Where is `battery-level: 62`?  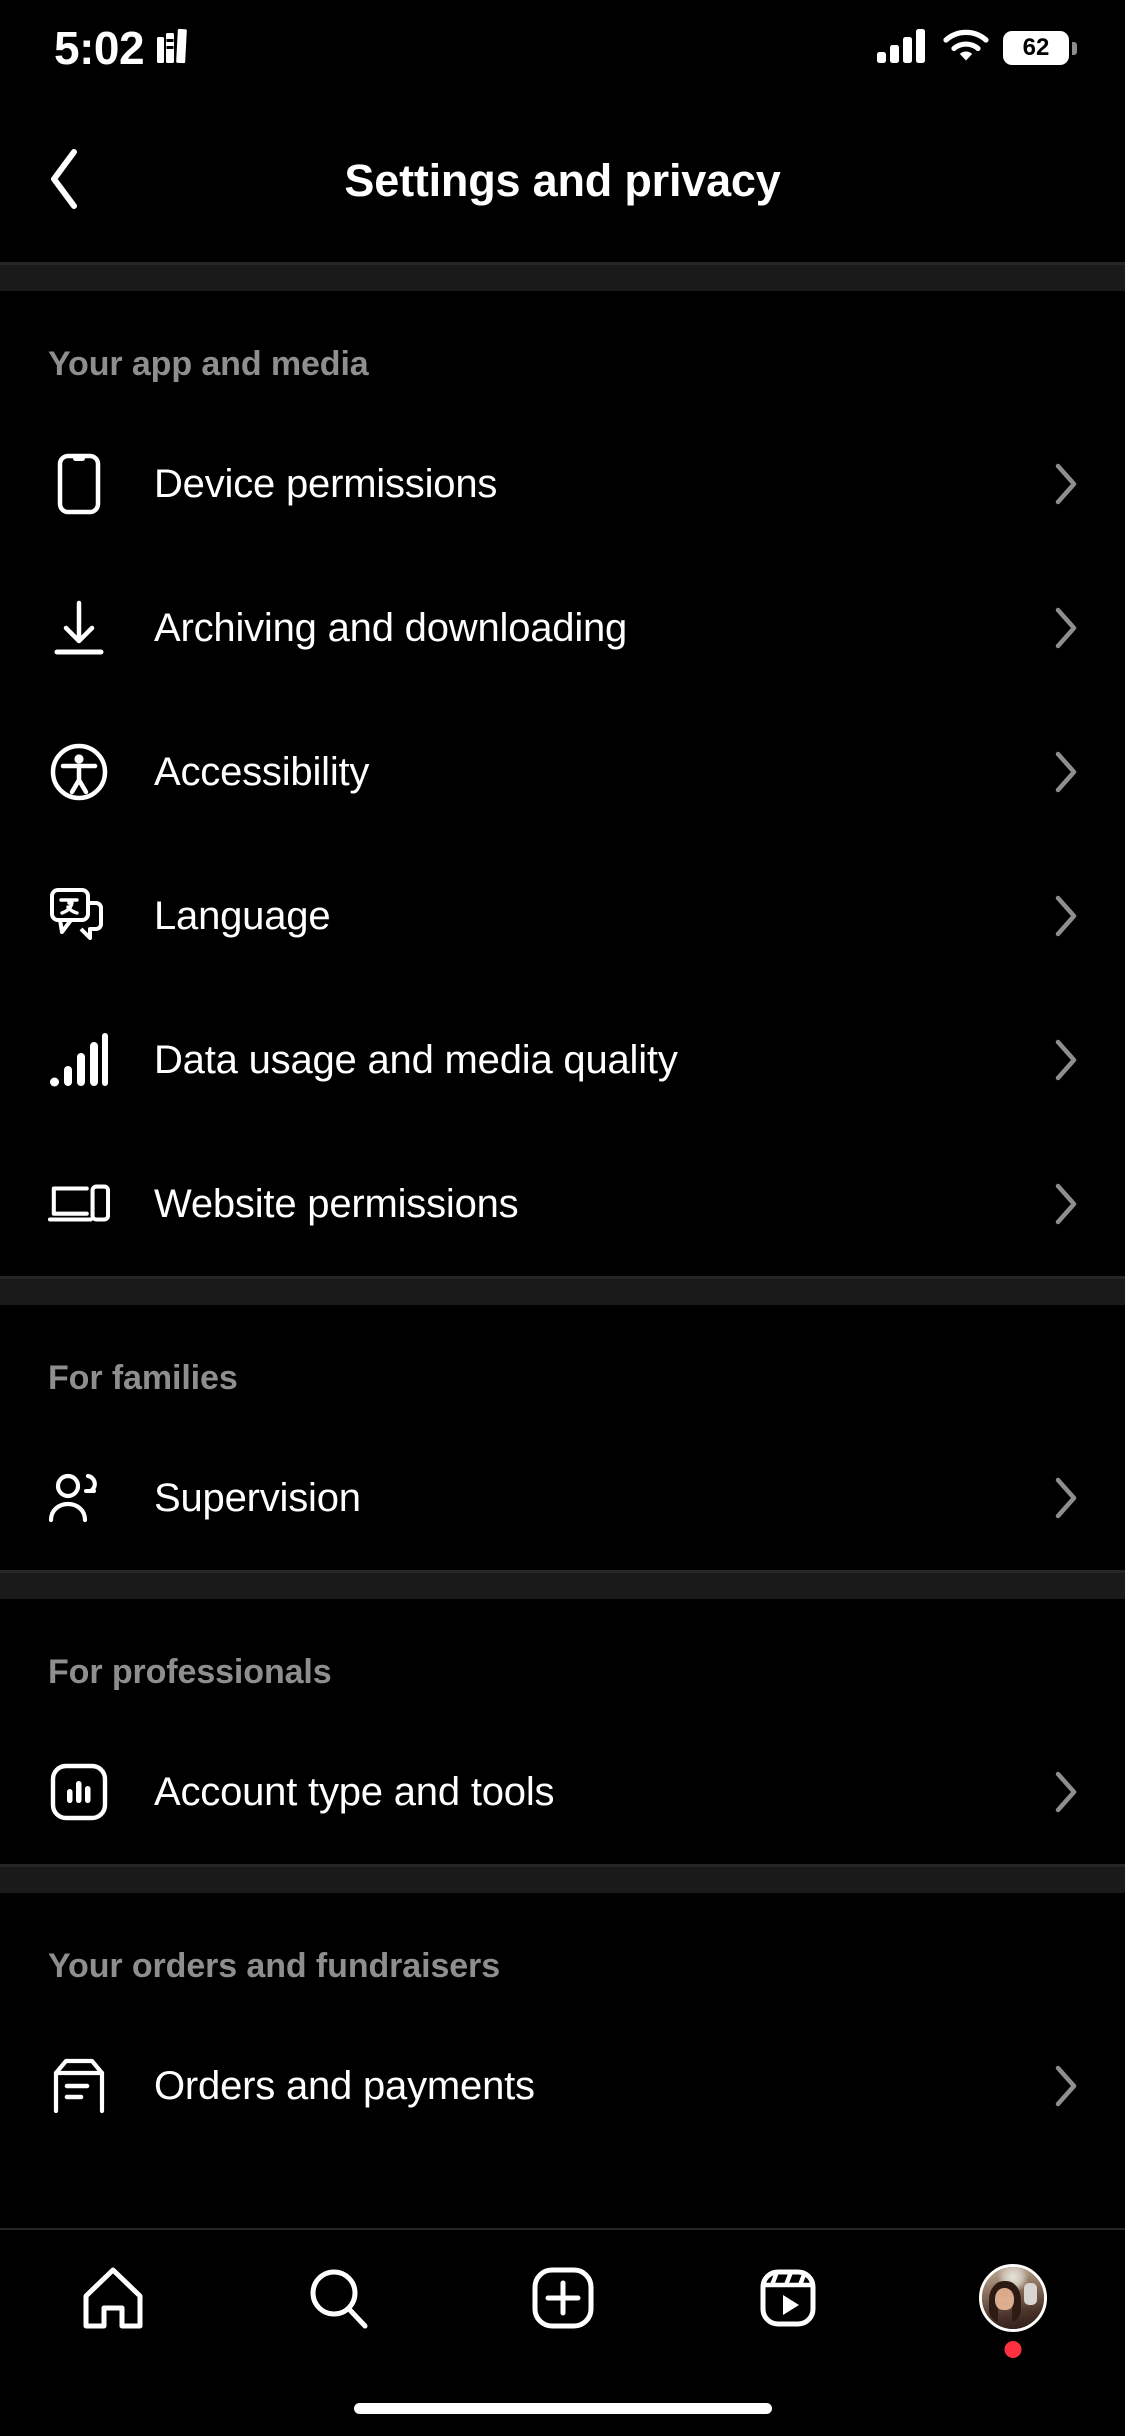 battery-level: 62 is located at coordinates (1036, 47).